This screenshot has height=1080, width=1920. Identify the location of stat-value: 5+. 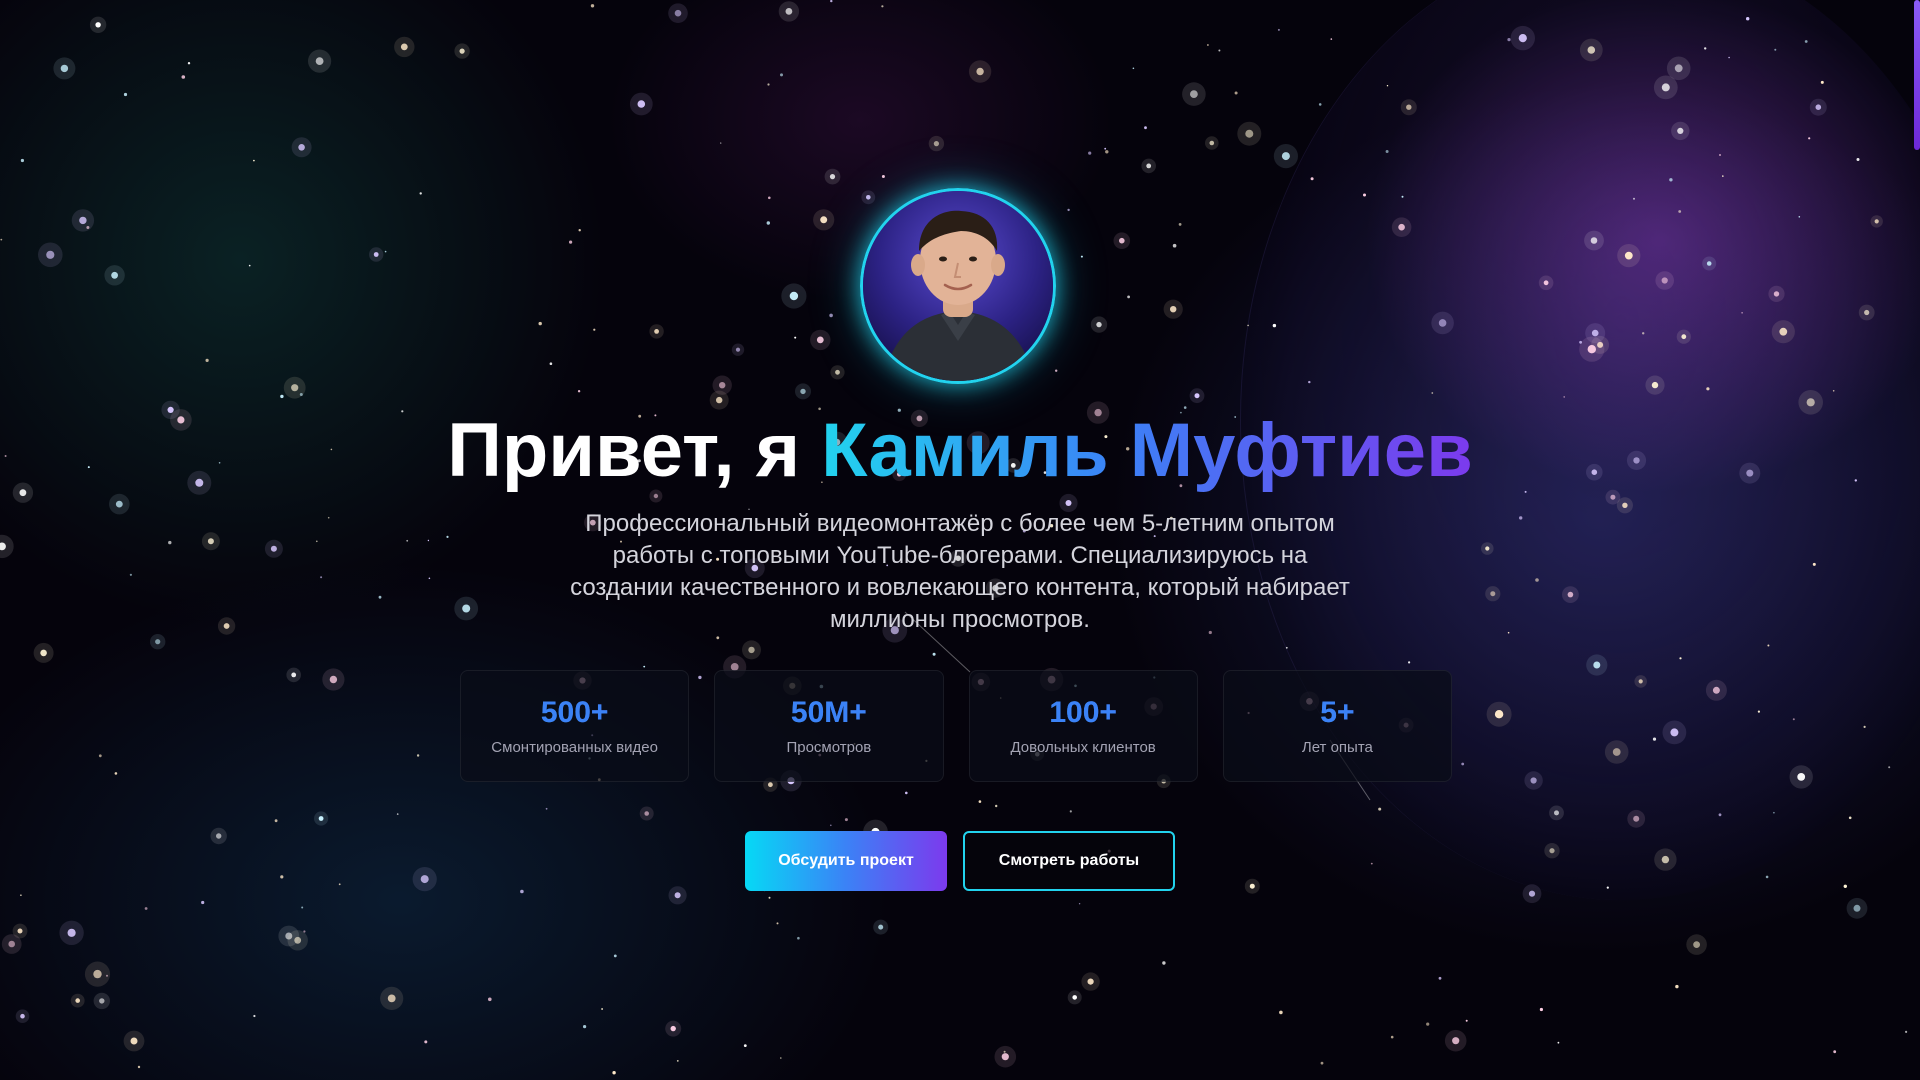
(1337, 712).